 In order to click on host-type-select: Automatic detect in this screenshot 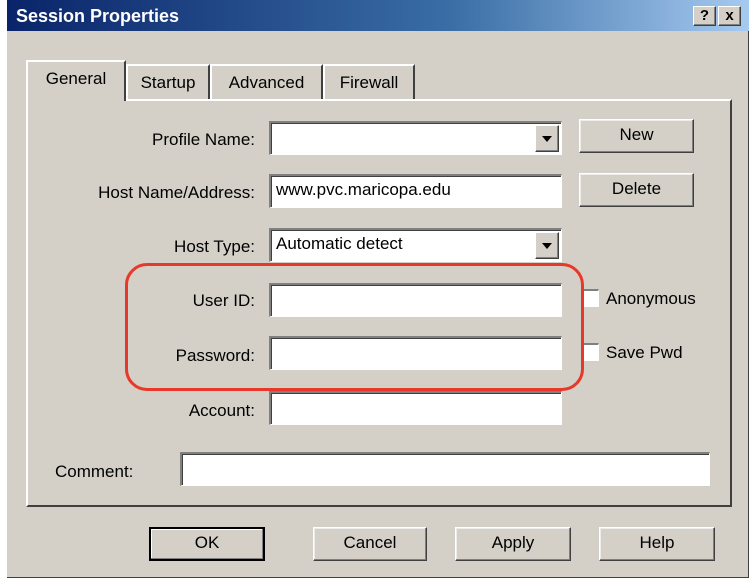, I will do `click(415, 245)`.